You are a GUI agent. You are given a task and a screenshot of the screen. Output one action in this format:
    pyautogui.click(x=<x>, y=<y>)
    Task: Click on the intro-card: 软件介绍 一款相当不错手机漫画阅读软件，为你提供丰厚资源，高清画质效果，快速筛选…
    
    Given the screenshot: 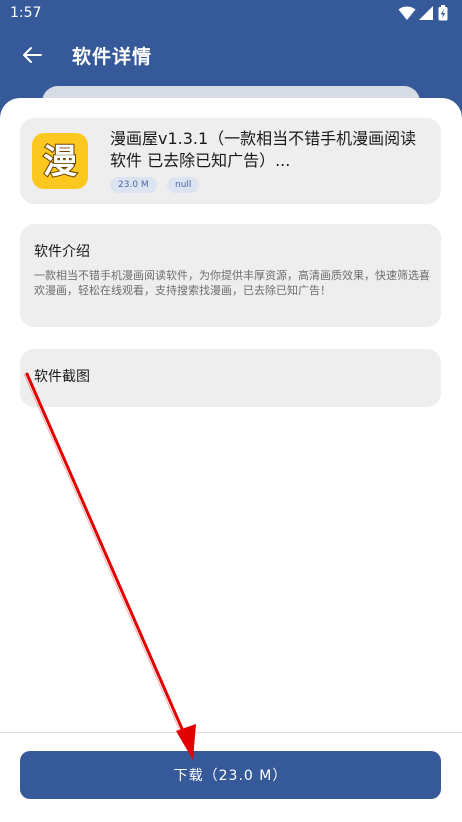 What is the action you would take?
    pyautogui.click(x=230, y=275)
    